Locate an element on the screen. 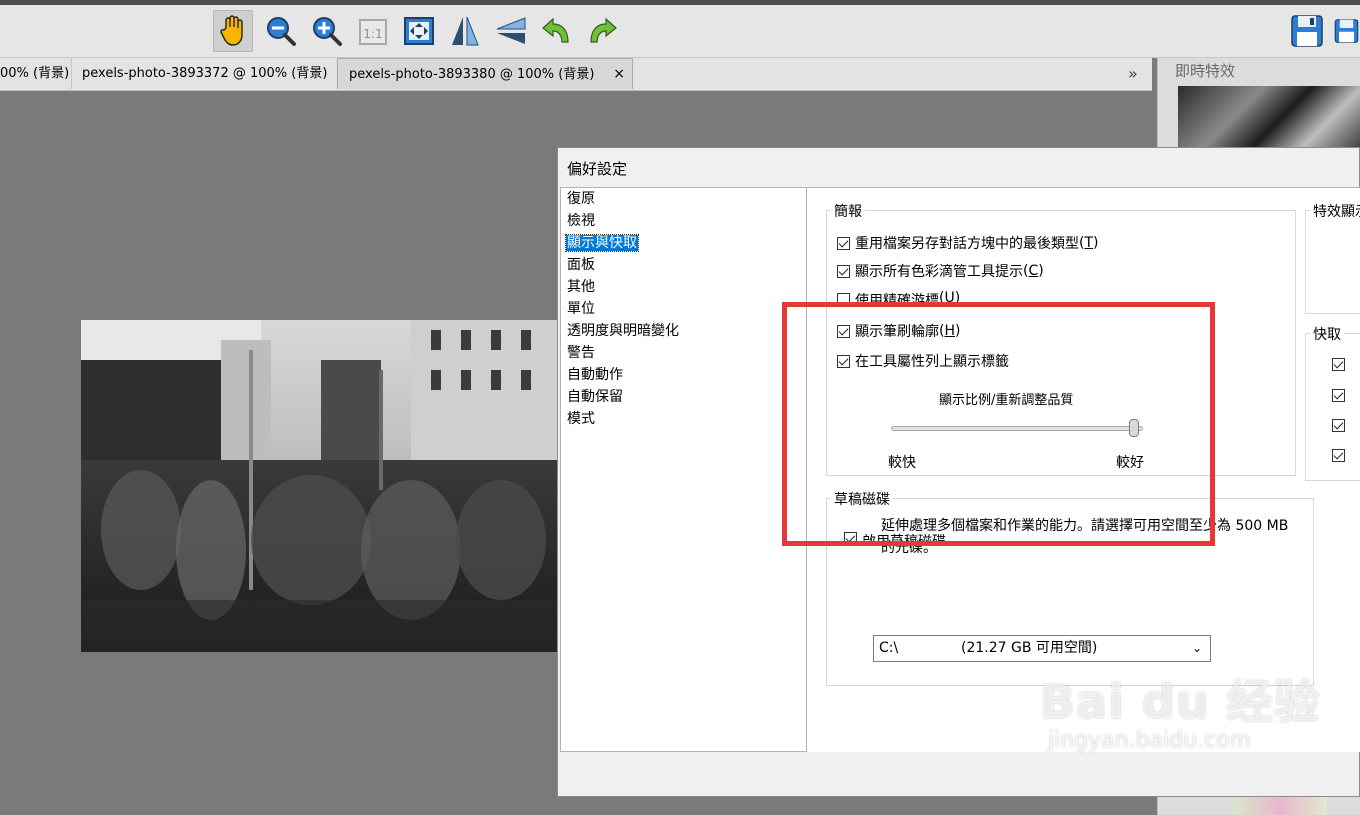 This screenshot has width=1360, height=815. save-as-button is located at coordinates (1346, 31).